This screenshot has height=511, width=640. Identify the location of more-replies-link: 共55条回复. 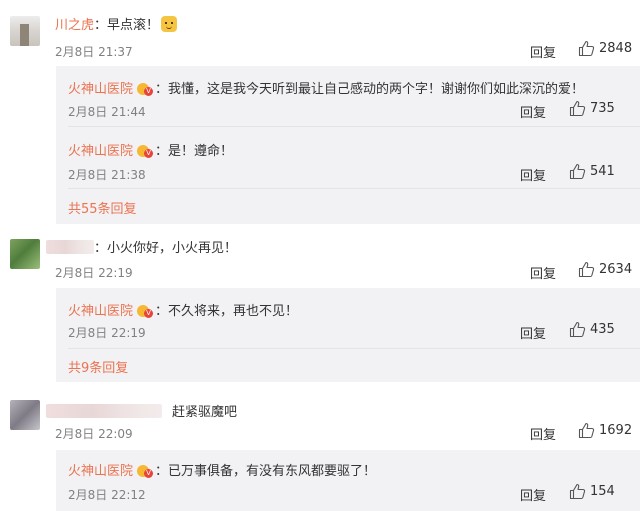
(102, 207).